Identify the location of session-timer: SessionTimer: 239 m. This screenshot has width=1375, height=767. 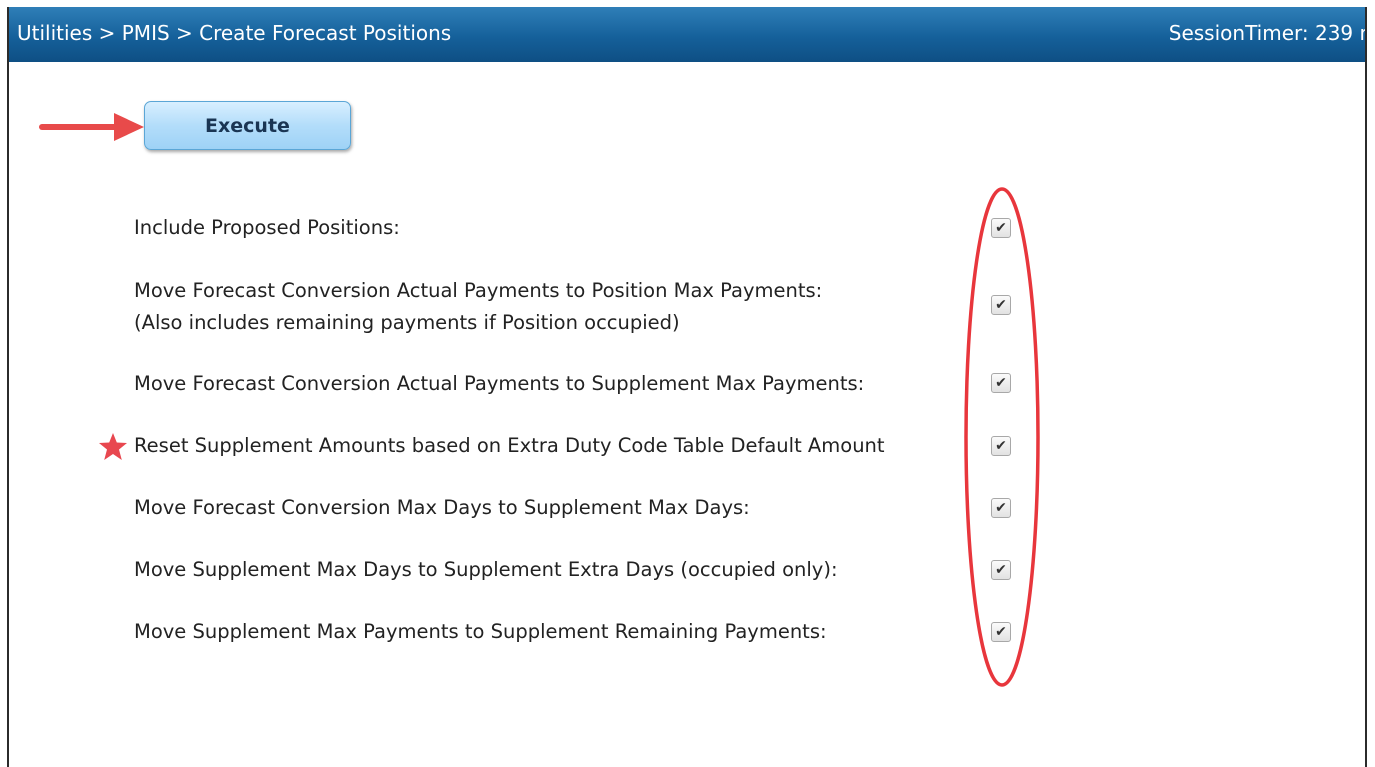
(1267, 33).